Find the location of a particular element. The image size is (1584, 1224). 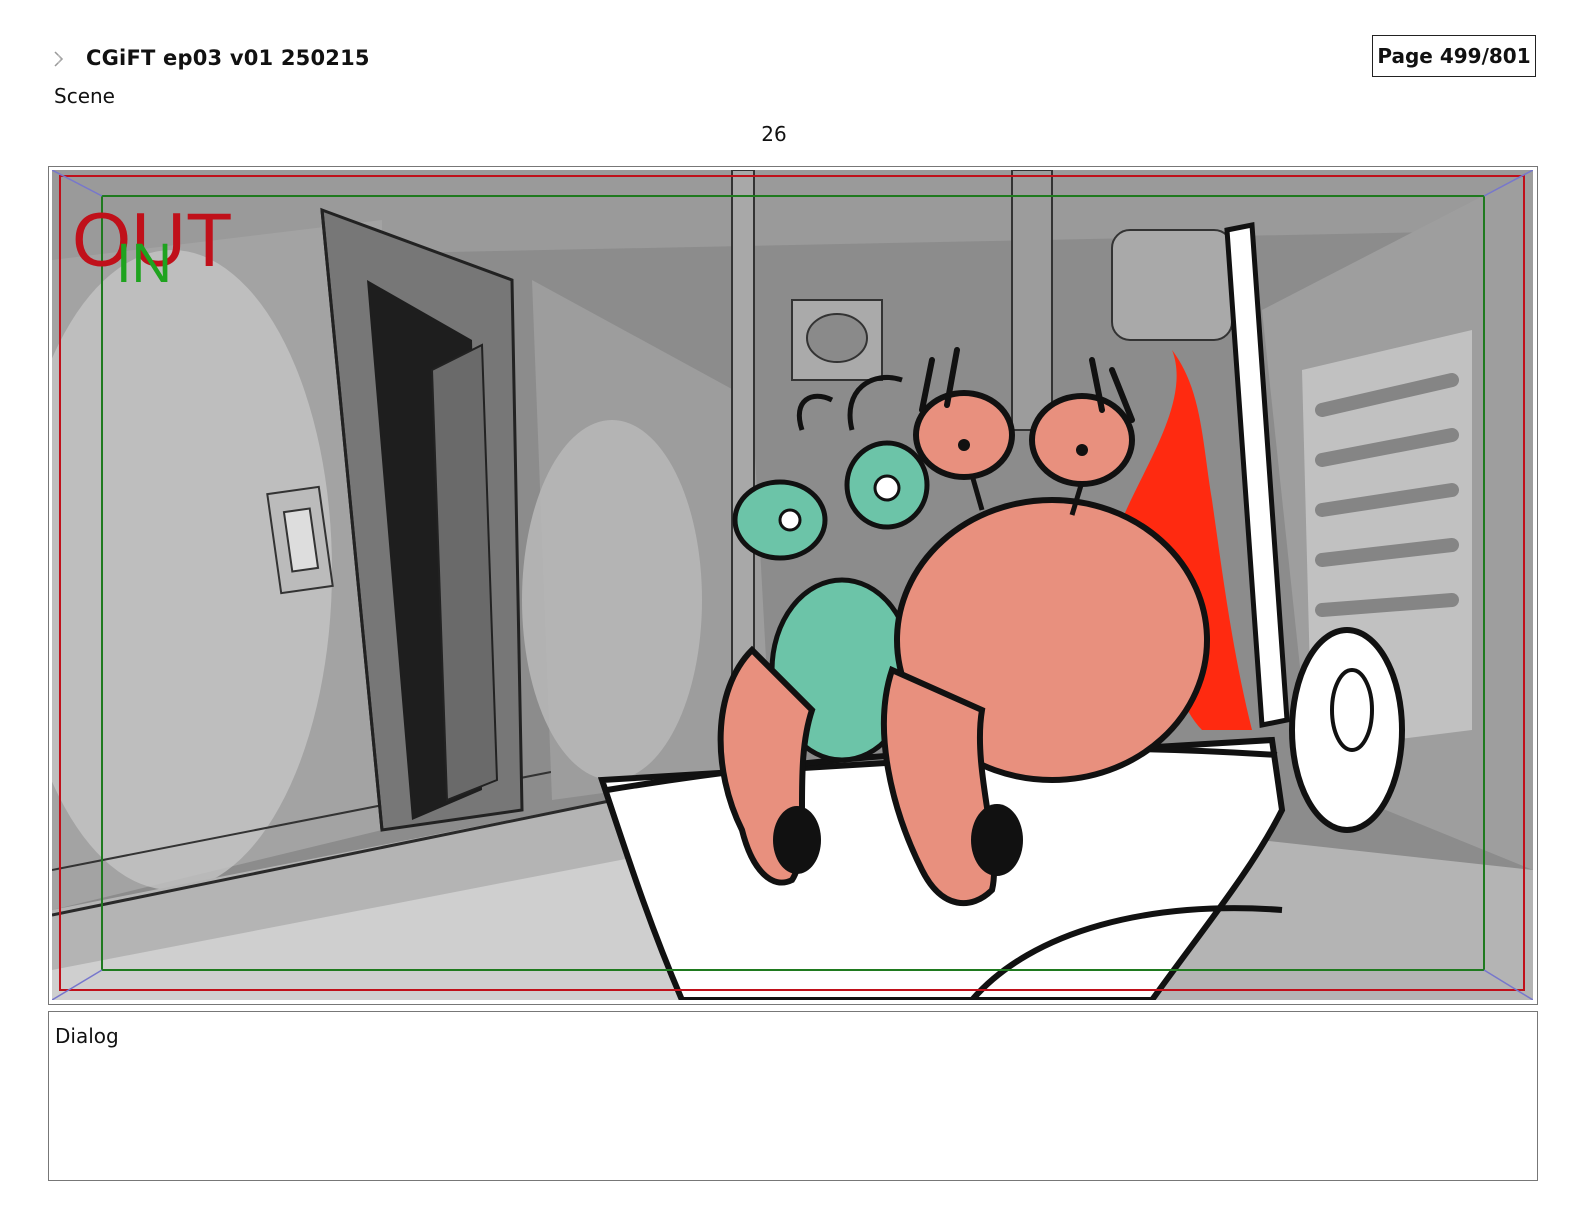

page-indicator: Page 499/801 is located at coordinates (1454, 56).